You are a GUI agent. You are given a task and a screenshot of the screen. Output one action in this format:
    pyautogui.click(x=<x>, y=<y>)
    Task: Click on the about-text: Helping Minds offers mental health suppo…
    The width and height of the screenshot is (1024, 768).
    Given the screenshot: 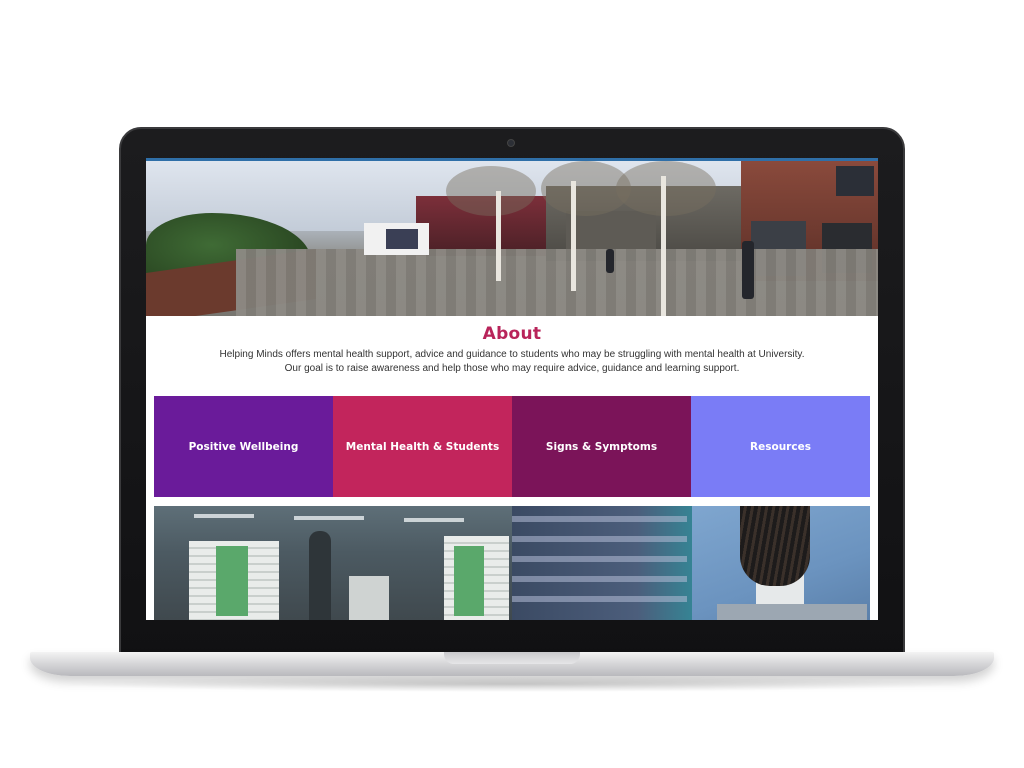 What is the action you would take?
    pyautogui.click(x=512, y=362)
    